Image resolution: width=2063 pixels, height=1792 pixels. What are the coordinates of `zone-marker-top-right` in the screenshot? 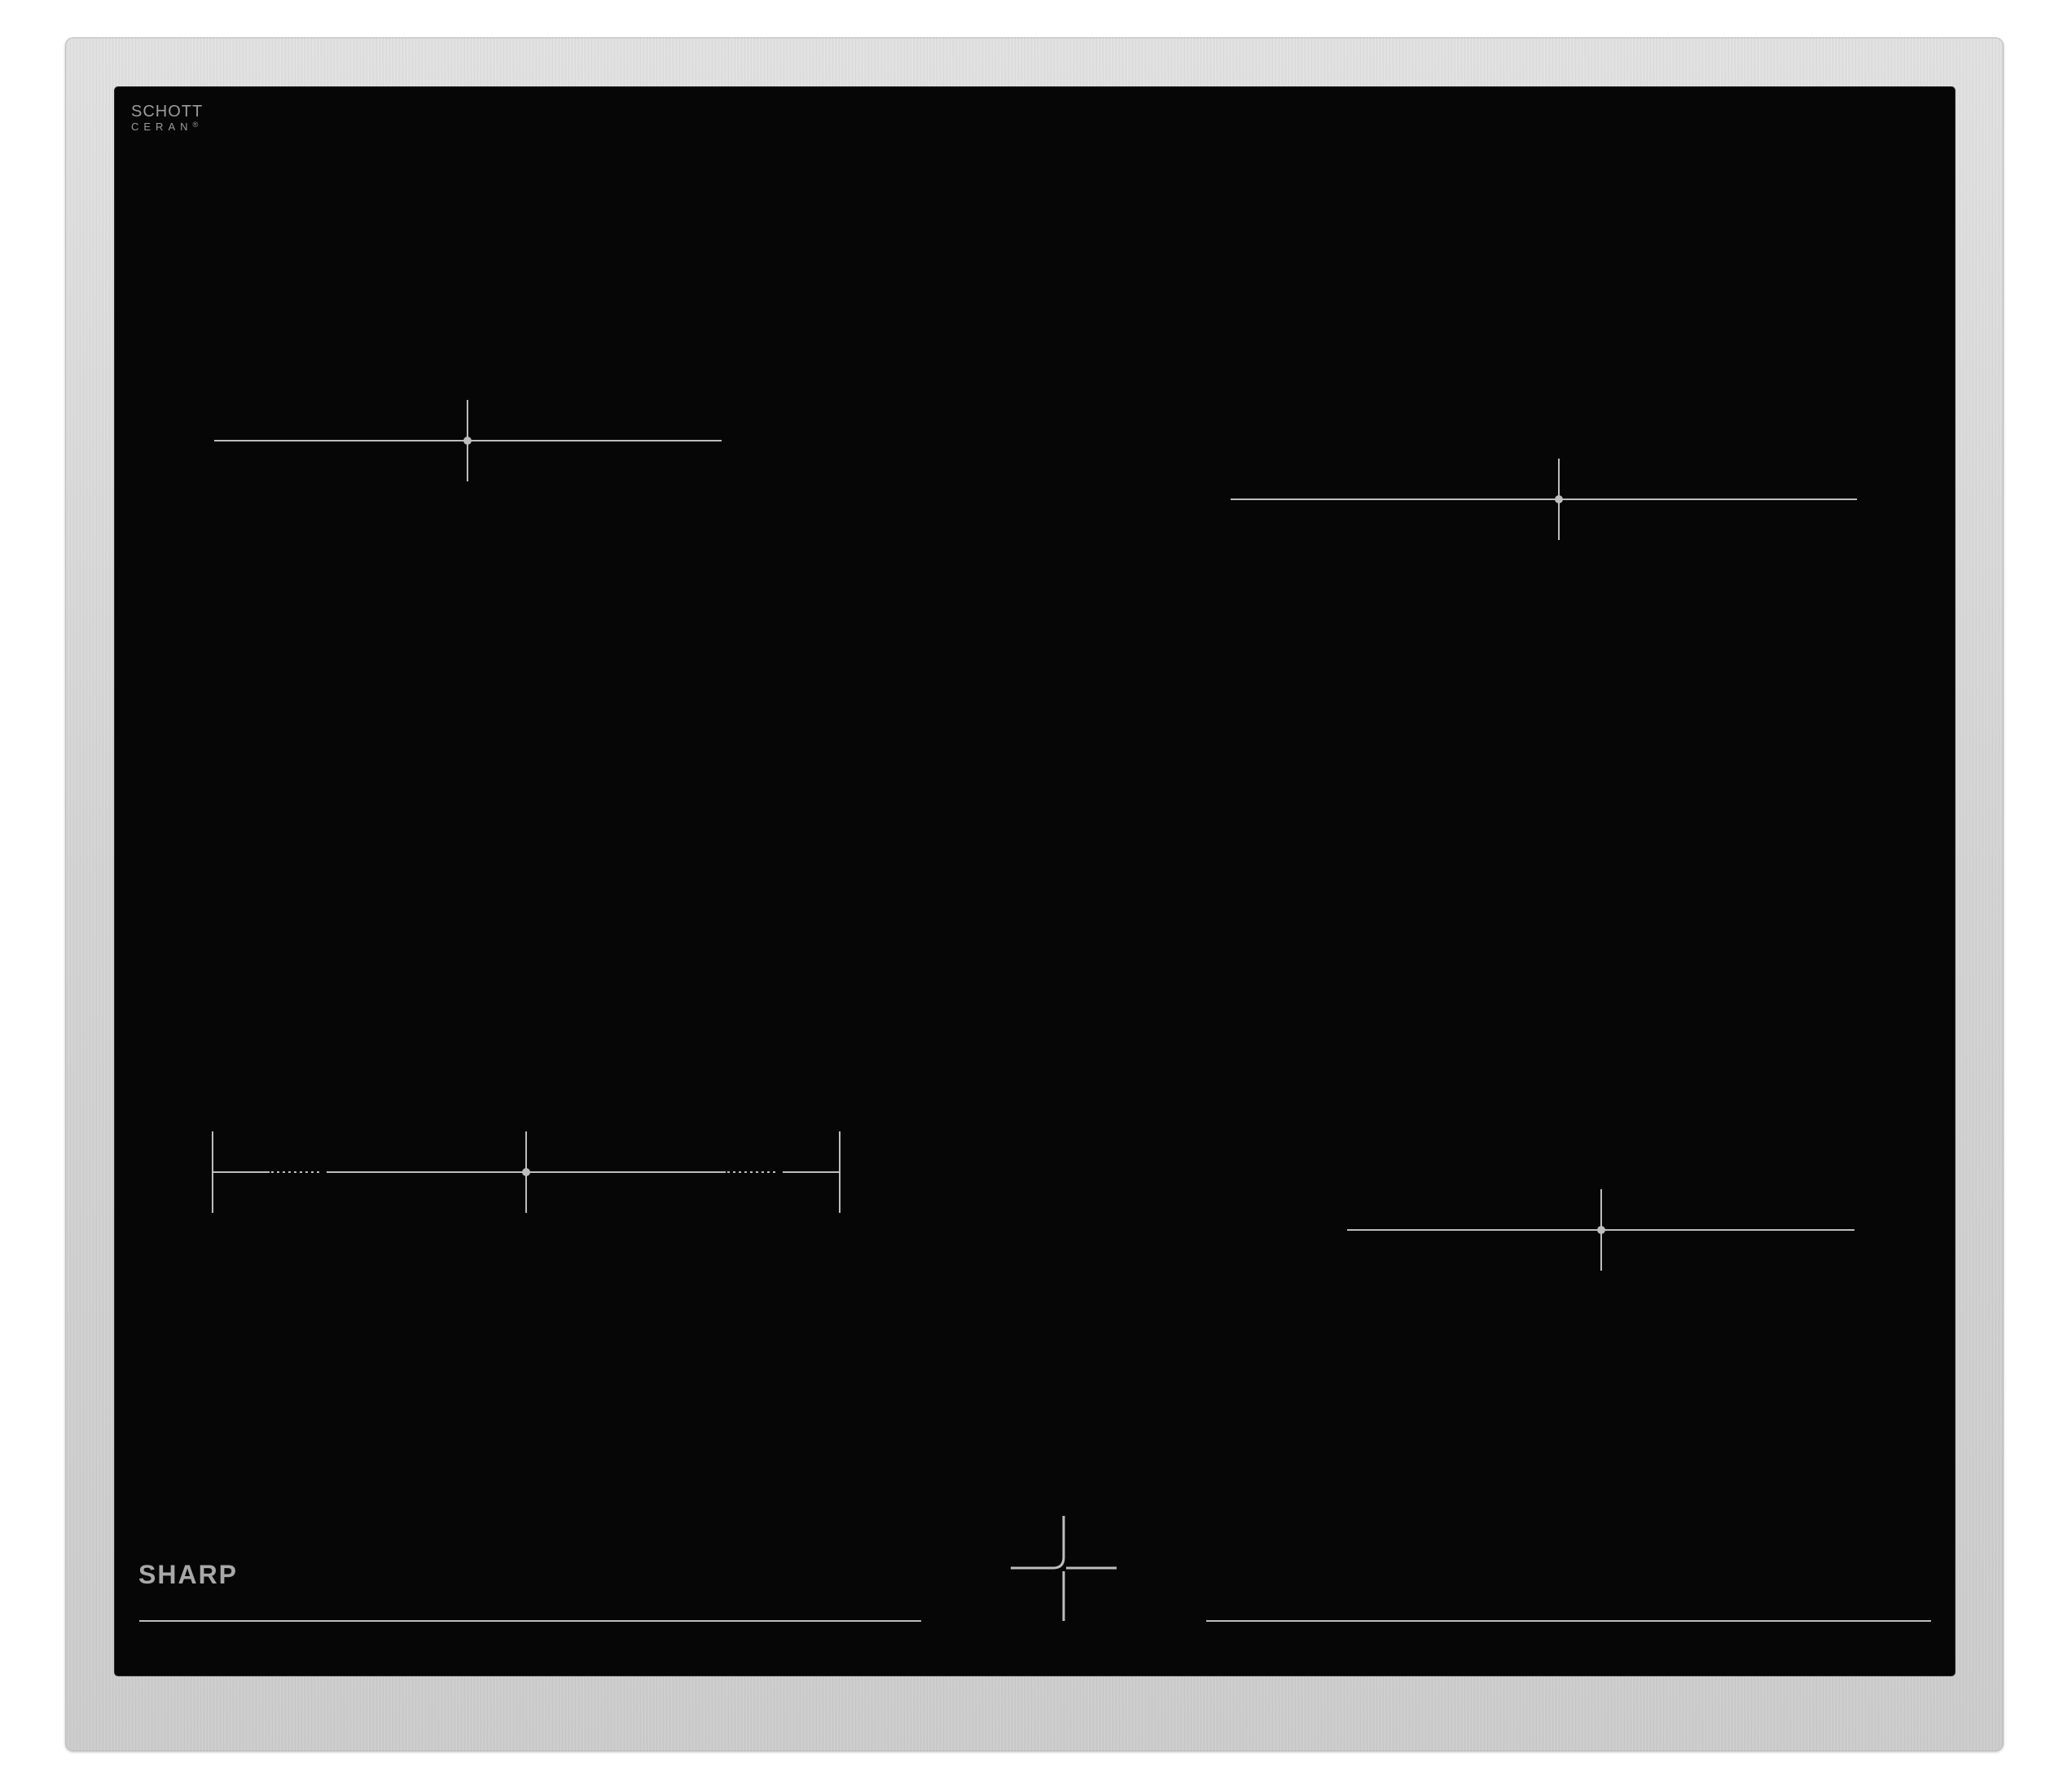 It's located at (1544, 500).